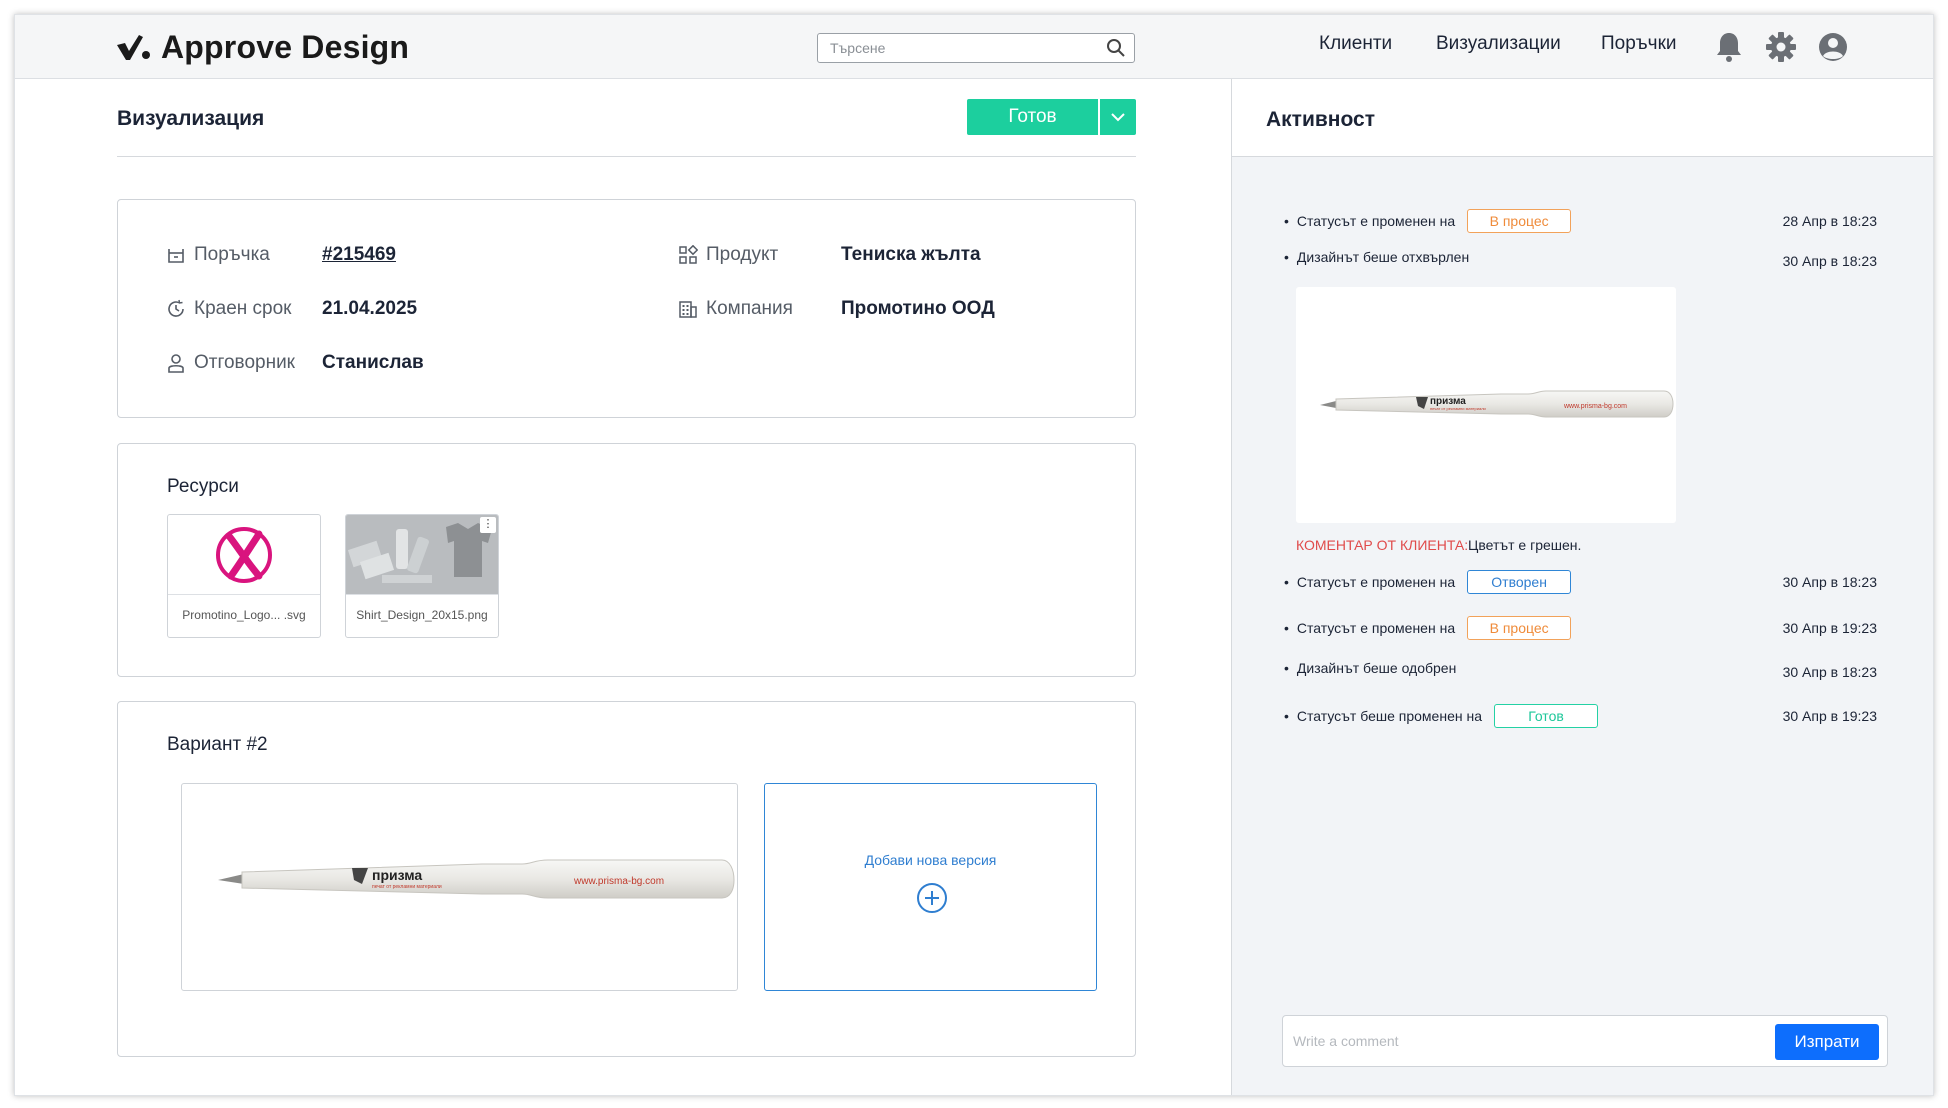 The image size is (1948, 1108). Describe the element at coordinates (1498, 44) in the screenshot. I see `nav-visualizations: Визуализации` at that location.